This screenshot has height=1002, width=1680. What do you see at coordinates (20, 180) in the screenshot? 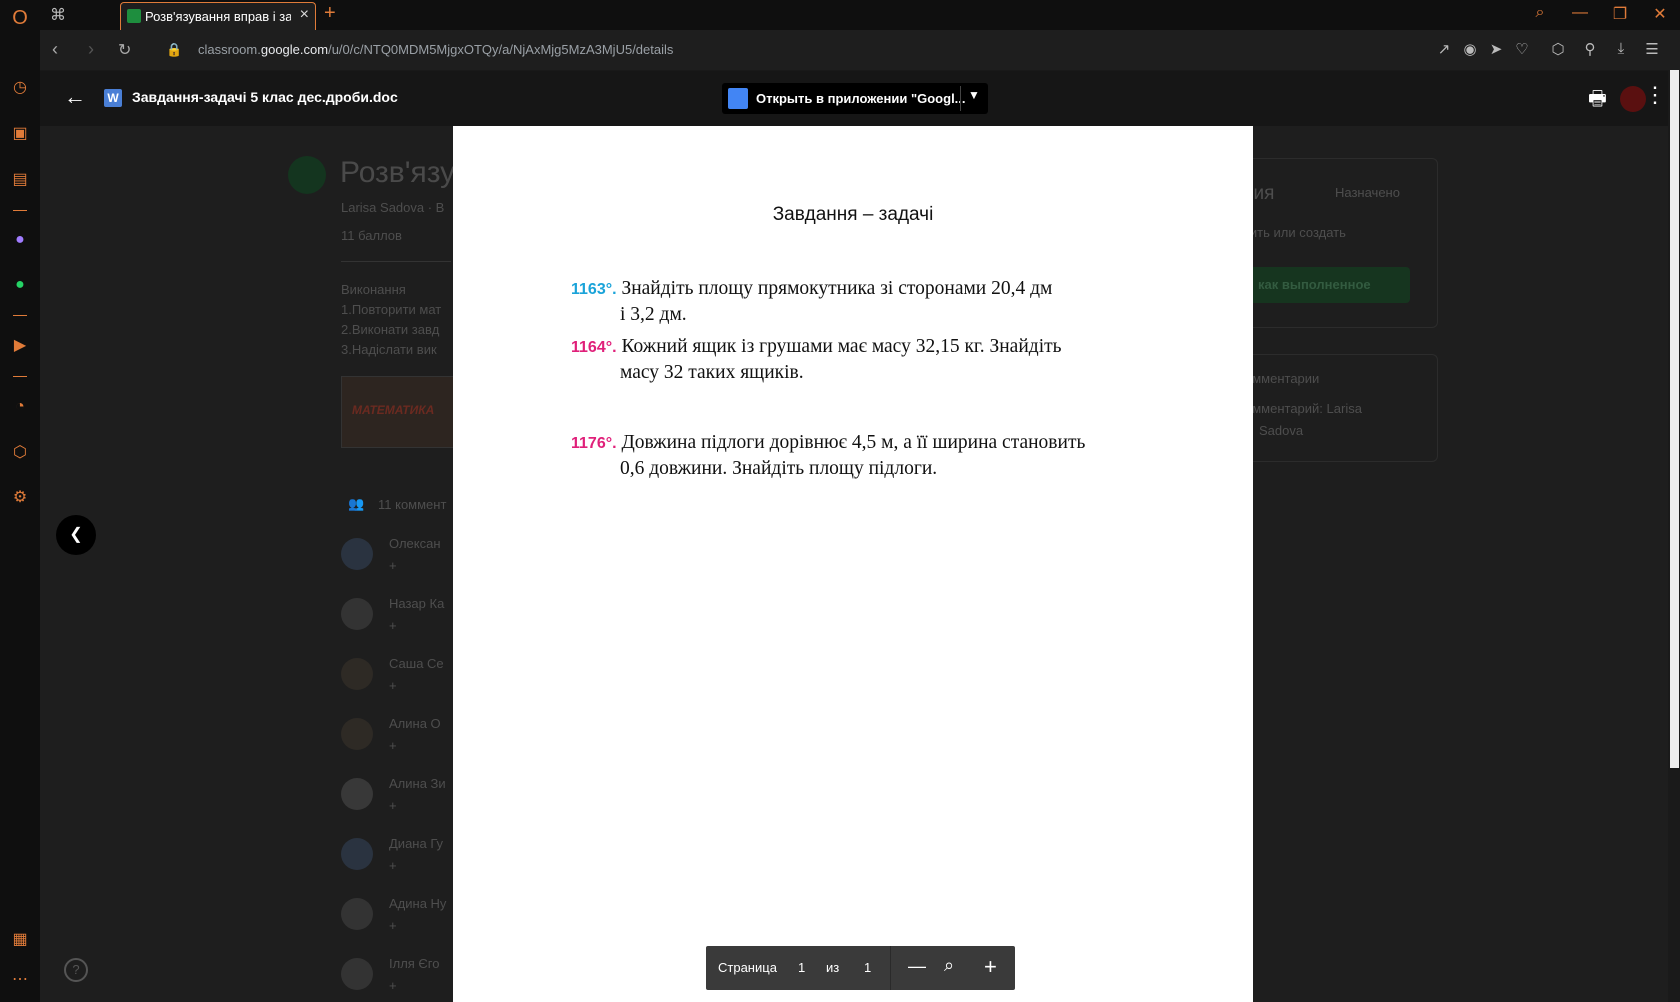
I see `workspace-icon: ▤` at bounding box center [20, 180].